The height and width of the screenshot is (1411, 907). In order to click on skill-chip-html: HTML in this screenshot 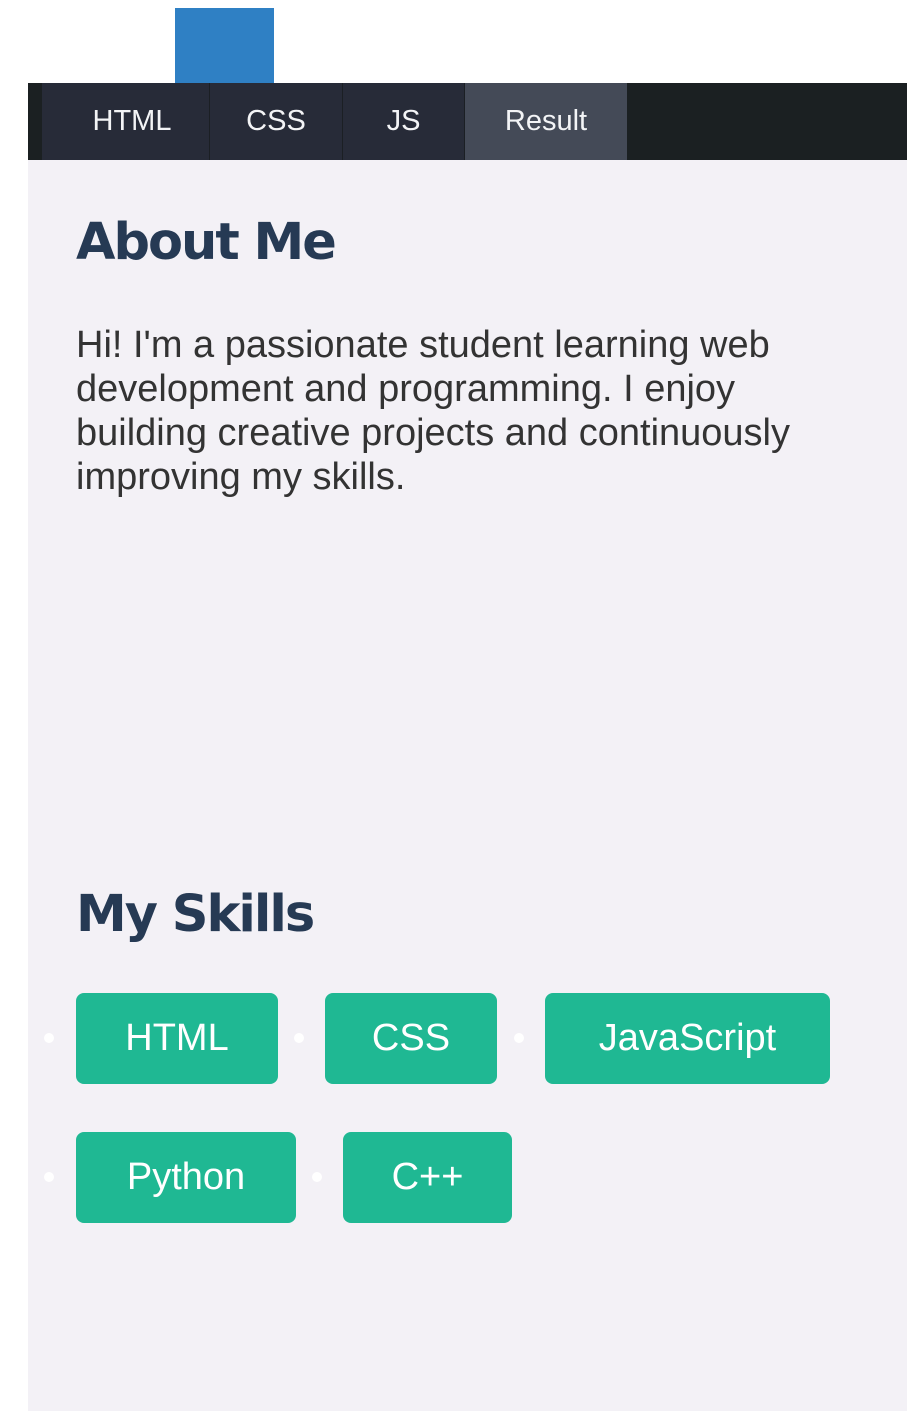, I will do `click(177, 1038)`.